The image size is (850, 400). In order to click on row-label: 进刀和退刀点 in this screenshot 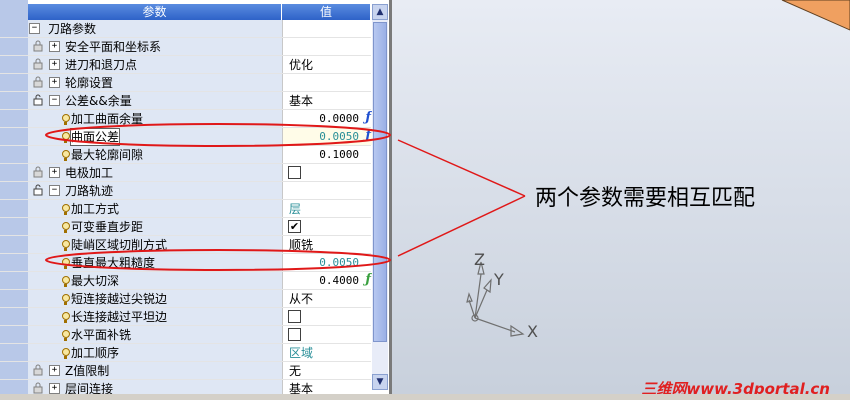, I will do `click(101, 65)`.